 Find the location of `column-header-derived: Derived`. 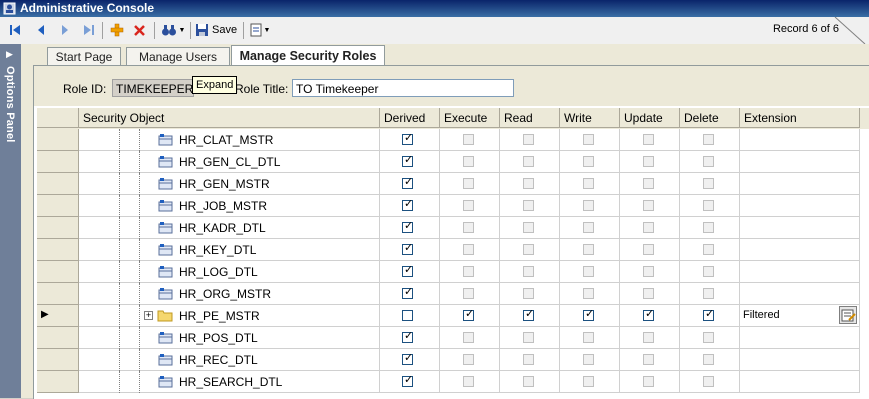

column-header-derived: Derived is located at coordinates (410, 118).